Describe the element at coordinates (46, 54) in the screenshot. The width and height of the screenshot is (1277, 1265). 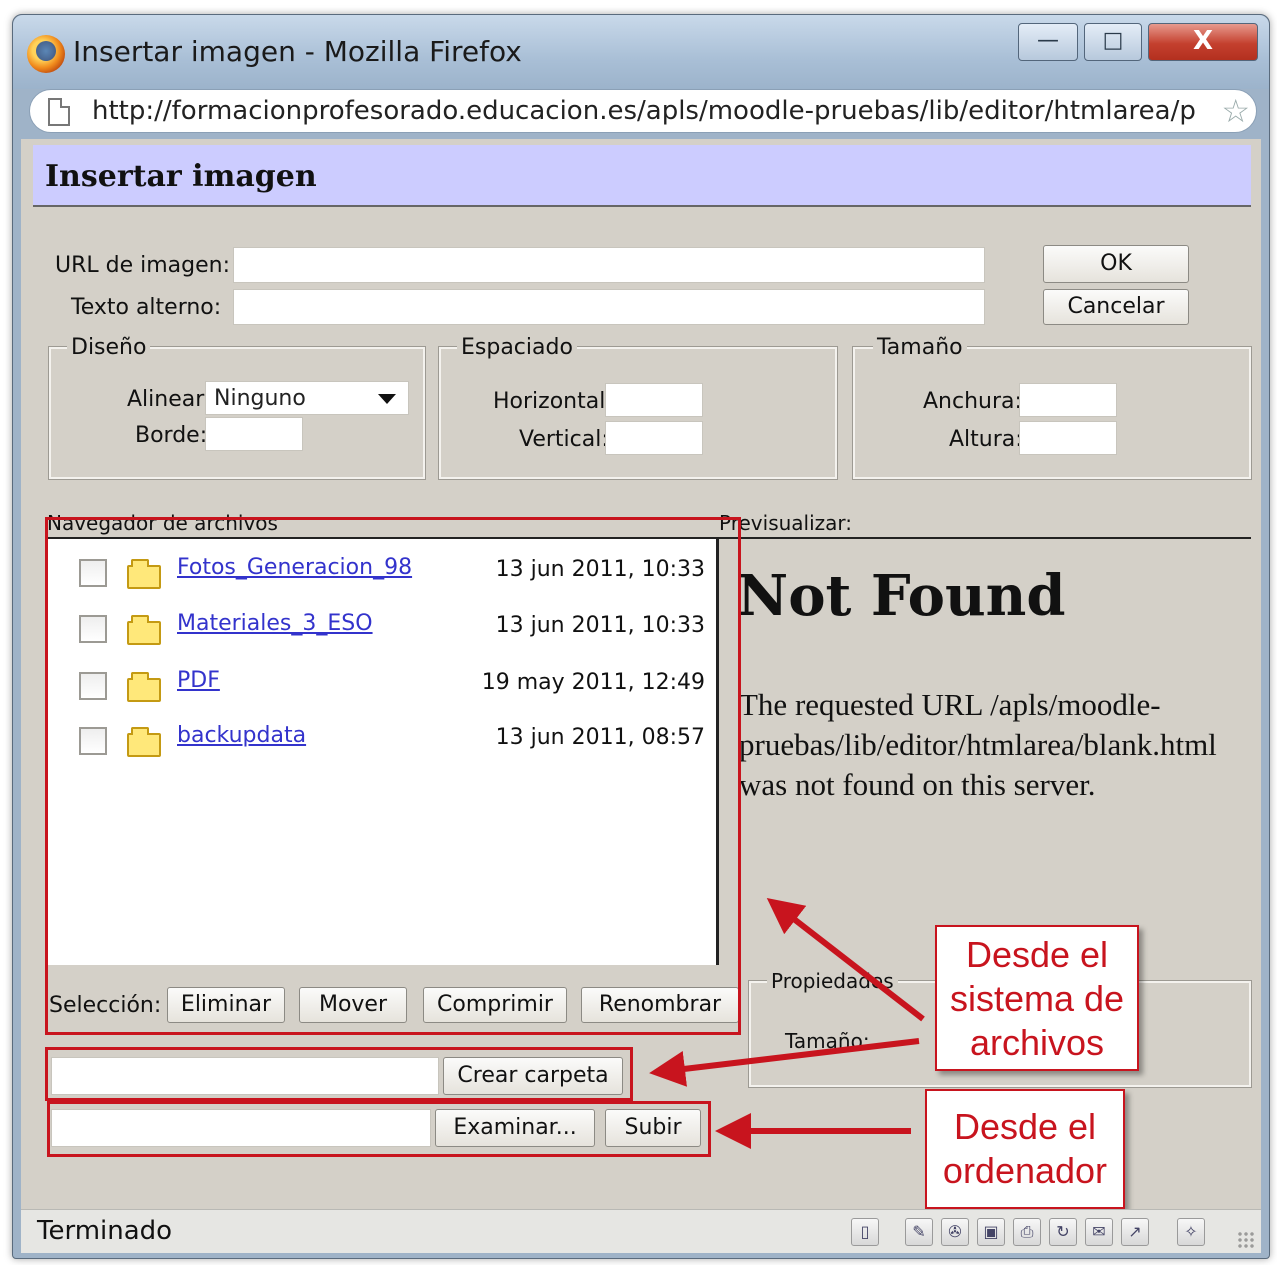
I see `firefox-icon` at that location.